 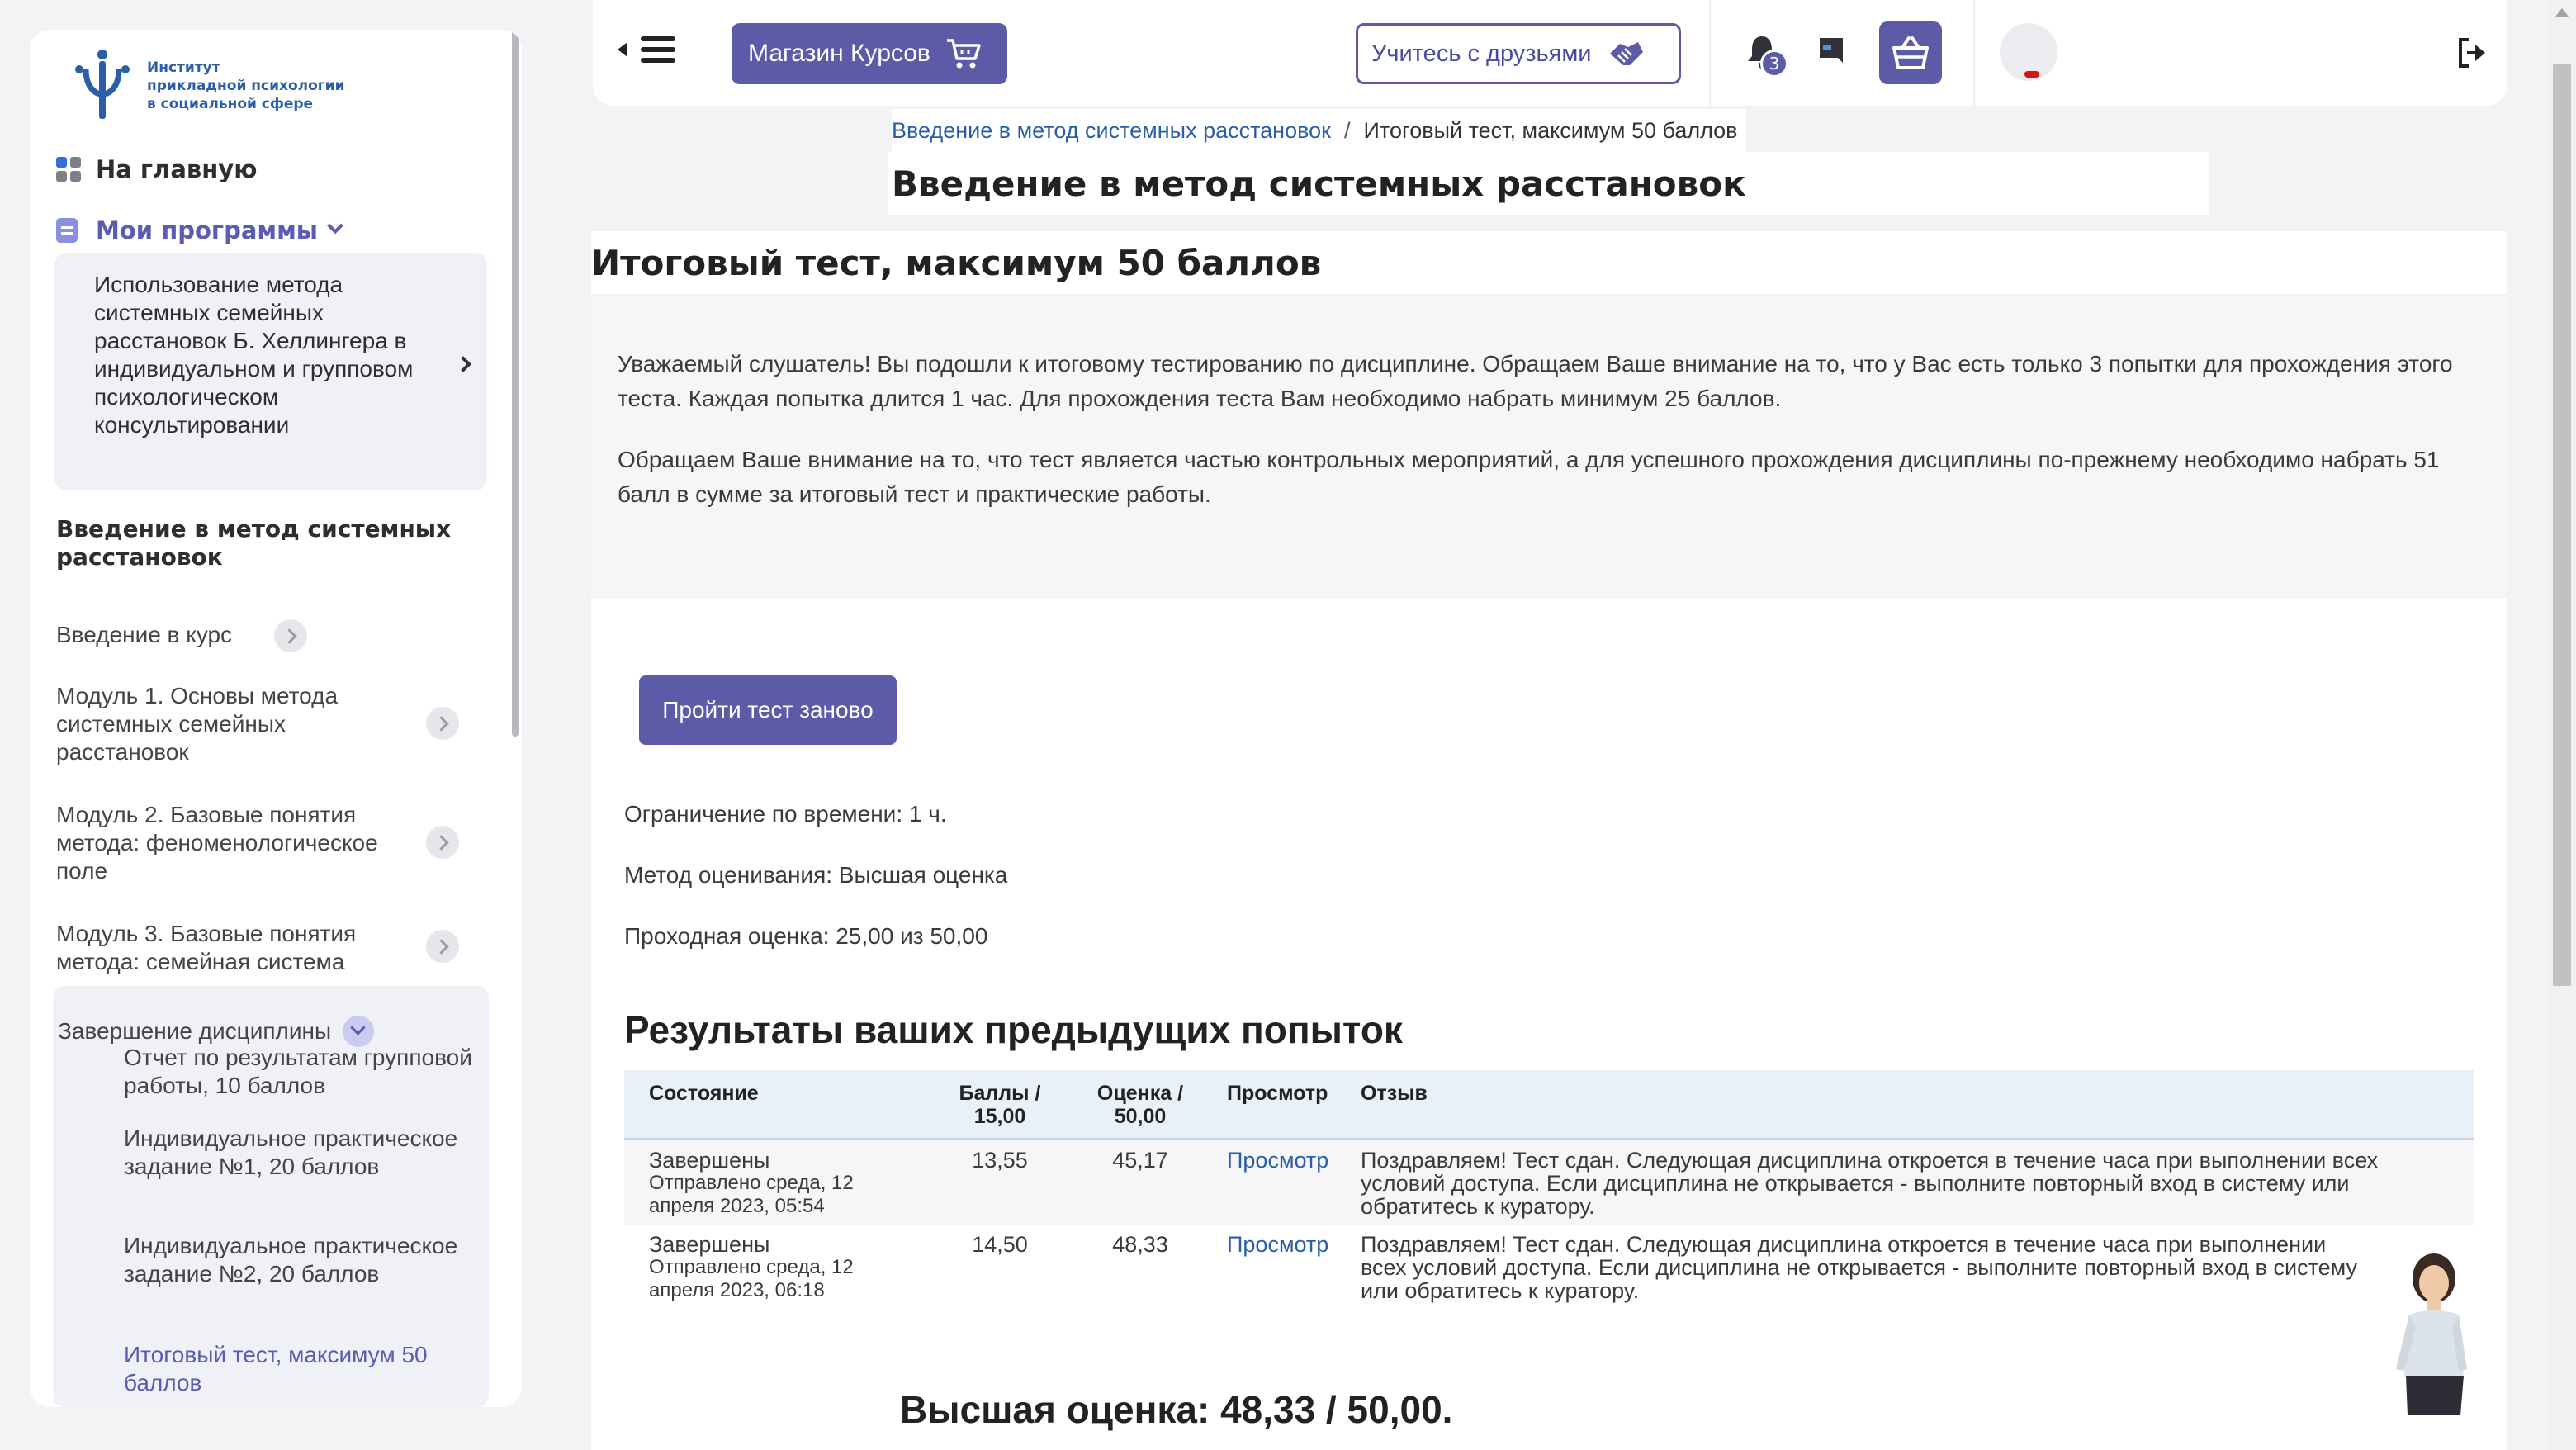 I want to click on basket-button, so click(x=1910, y=53).